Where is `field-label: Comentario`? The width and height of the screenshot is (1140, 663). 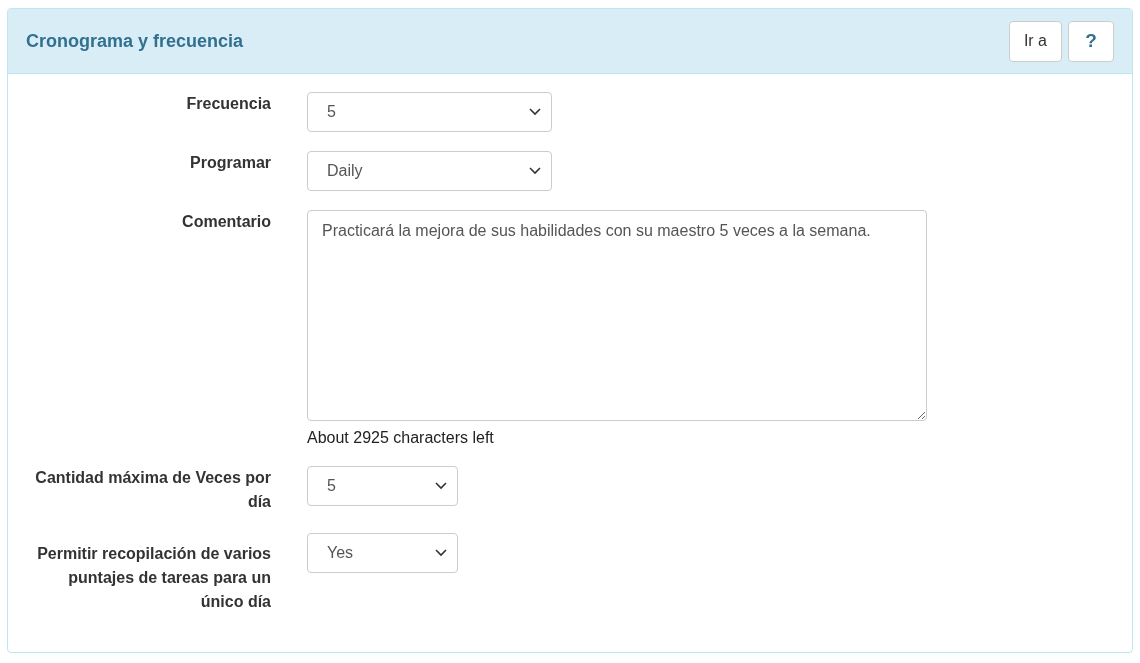
field-label: Comentario is located at coordinates (226, 222).